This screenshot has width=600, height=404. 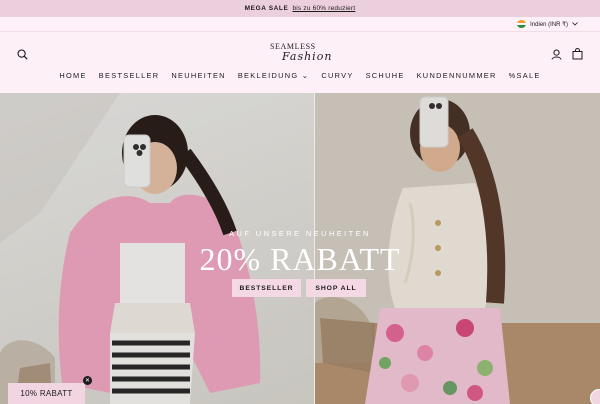 I want to click on announcement-bold: MEGA SALE, so click(x=266, y=8).